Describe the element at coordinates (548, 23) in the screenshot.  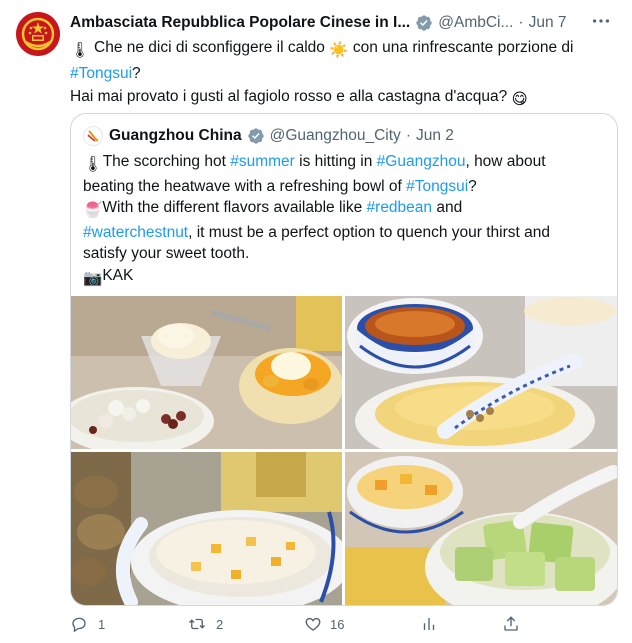
I see `tweet-date: Jun 7` at that location.